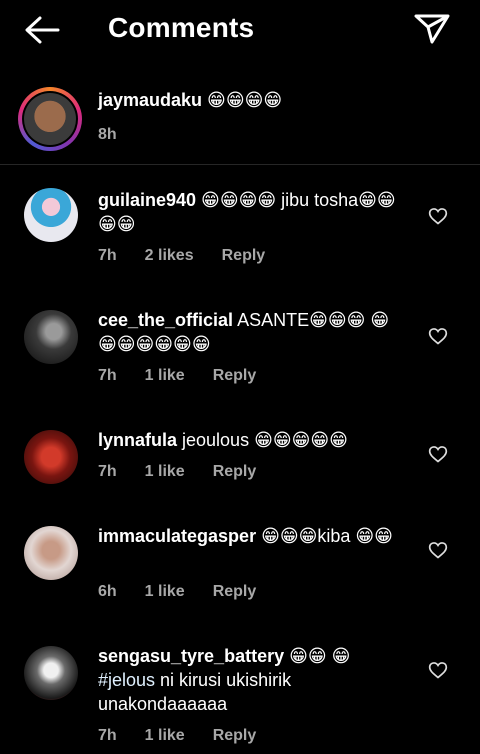 The image size is (480, 754). What do you see at coordinates (248, 332) in the screenshot?
I see `comment-text: cee_the_official ASANTE😁😁😁 😁😁😁😁😁😁😁` at bounding box center [248, 332].